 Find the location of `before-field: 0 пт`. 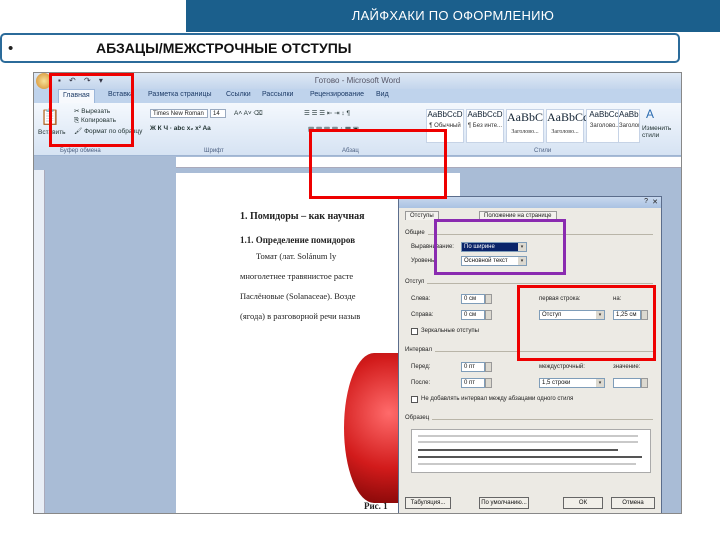

before-field: 0 пт is located at coordinates (473, 367).